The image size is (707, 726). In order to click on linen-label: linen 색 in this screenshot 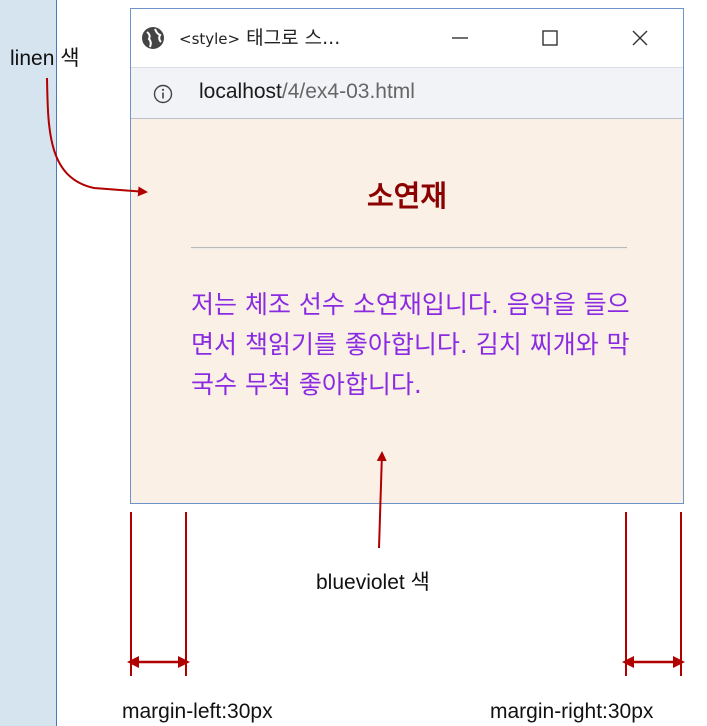, I will do `click(45, 58)`.